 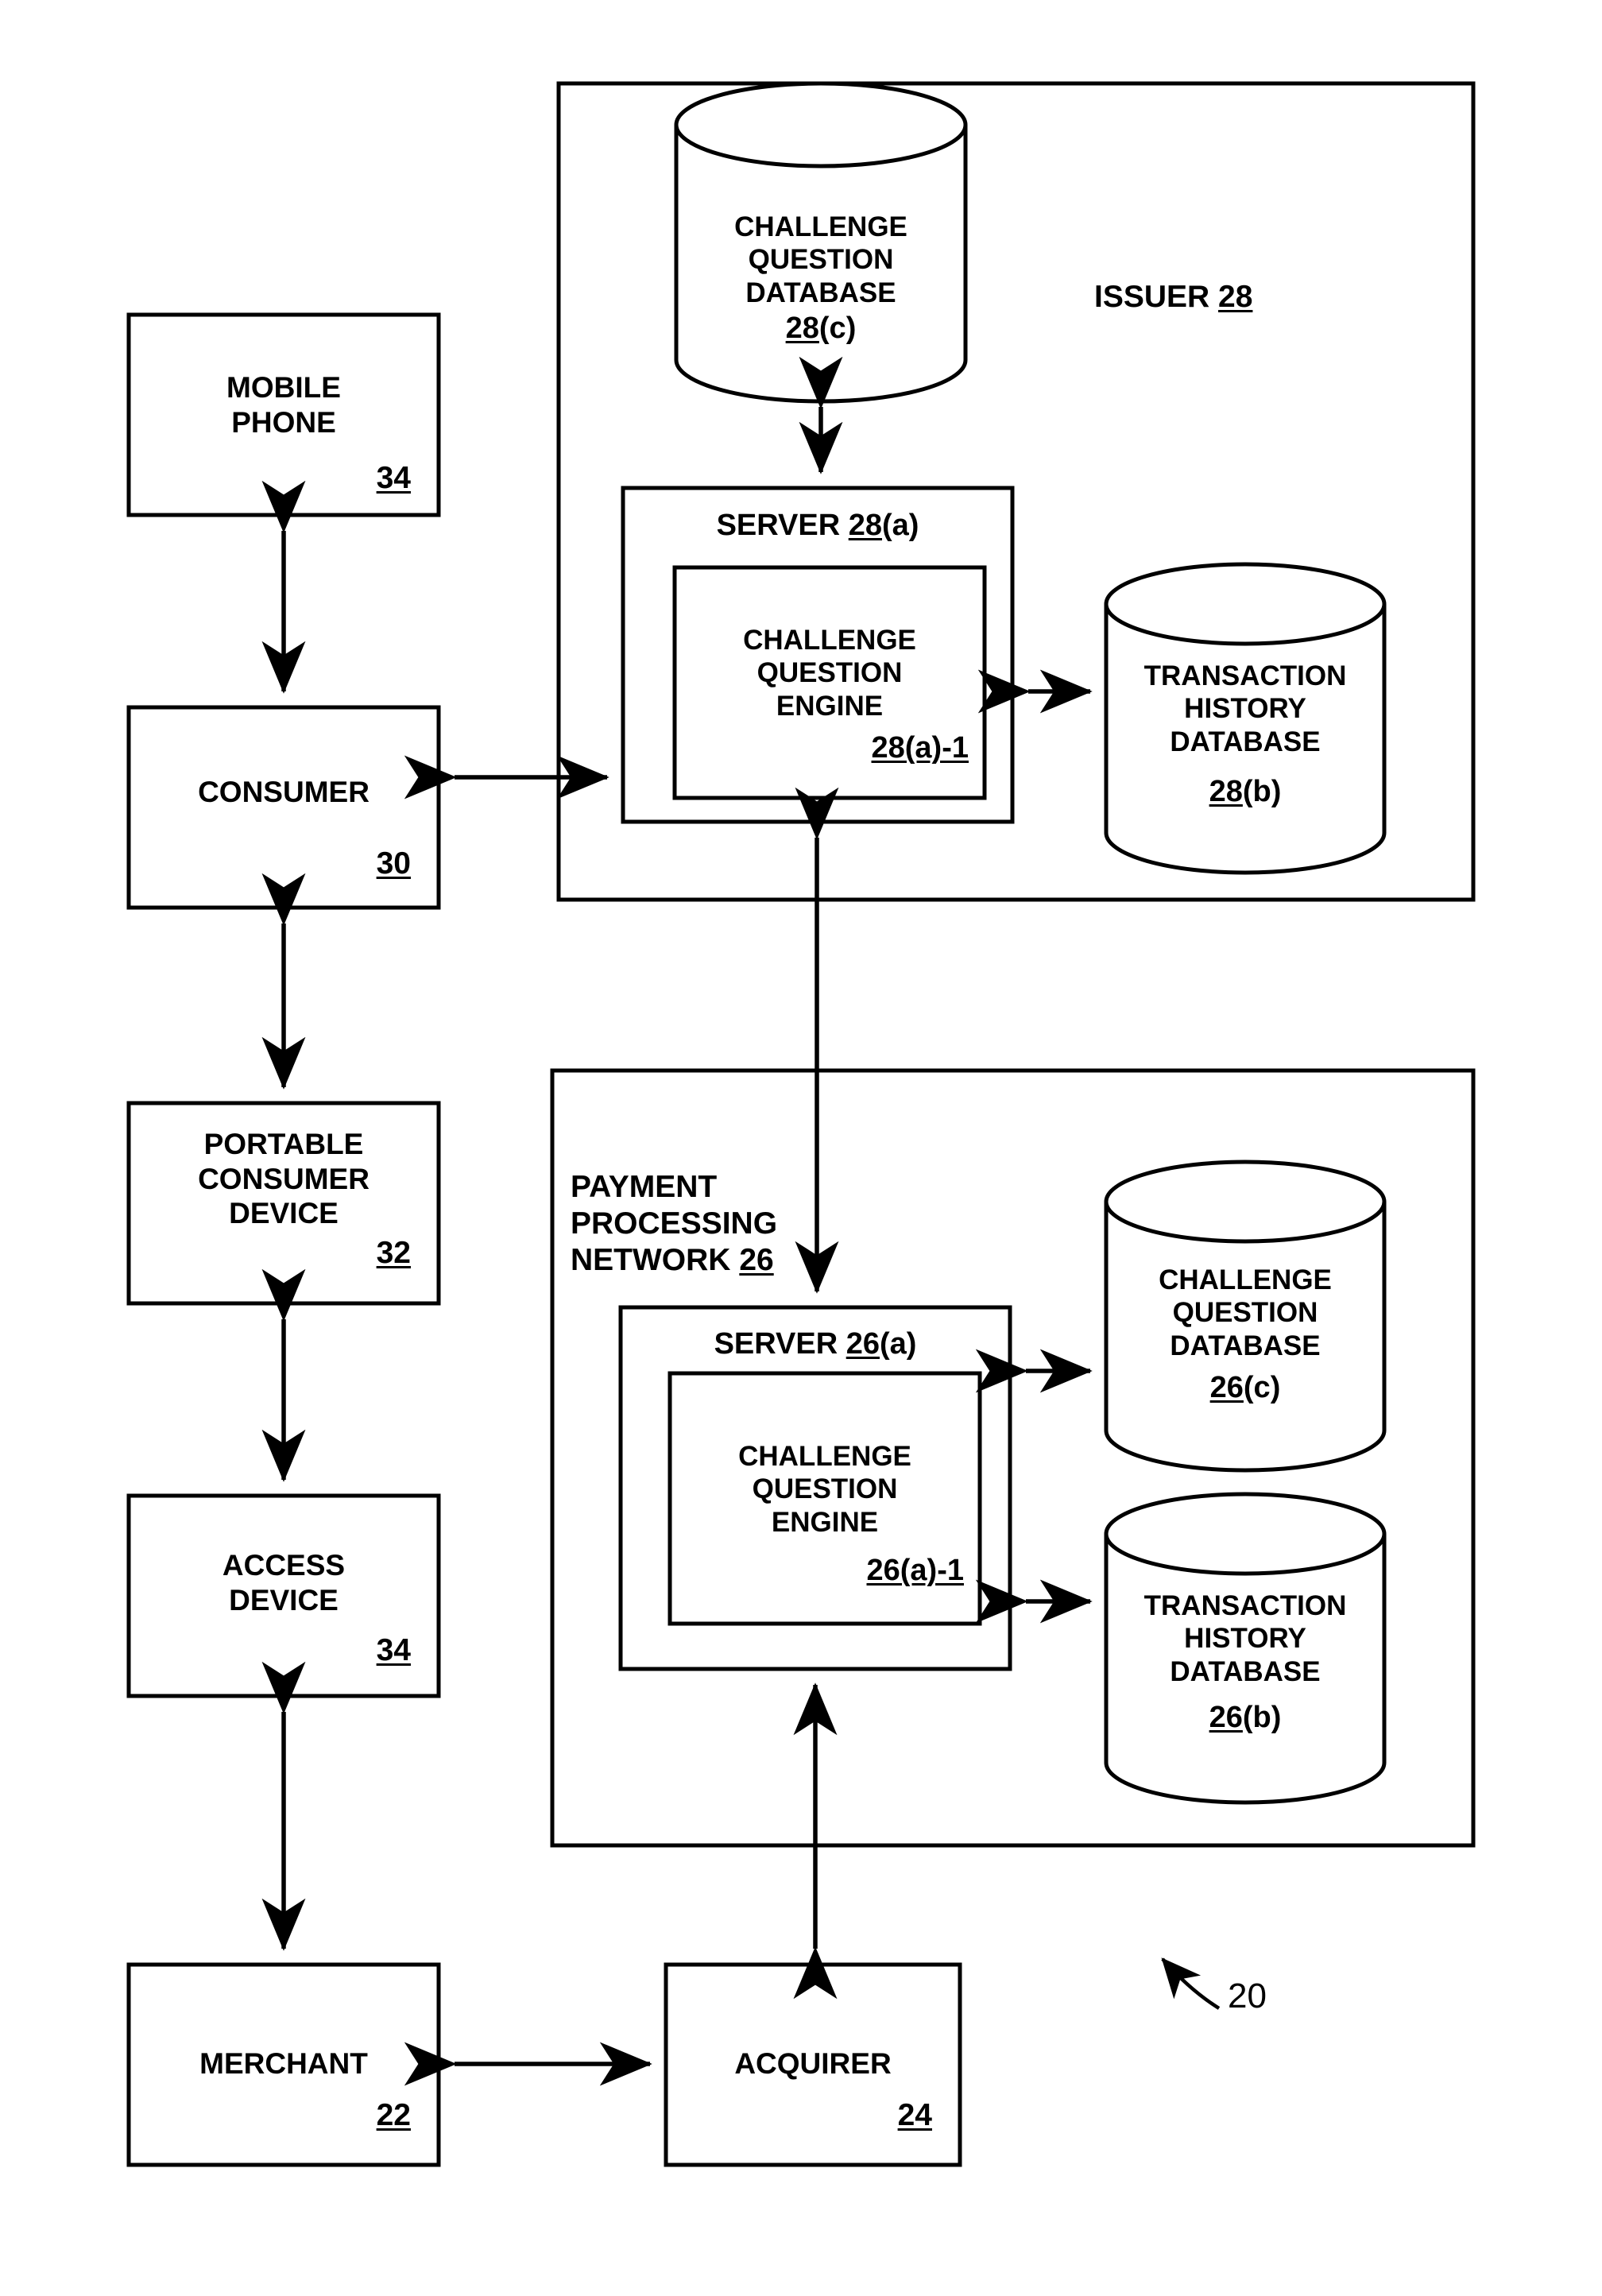 What do you see at coordinates (920, 748) in the screenshot?
I see `issuer-challenge-question-engine-ref: 28(a)-1` at bounding box center [920, 748].